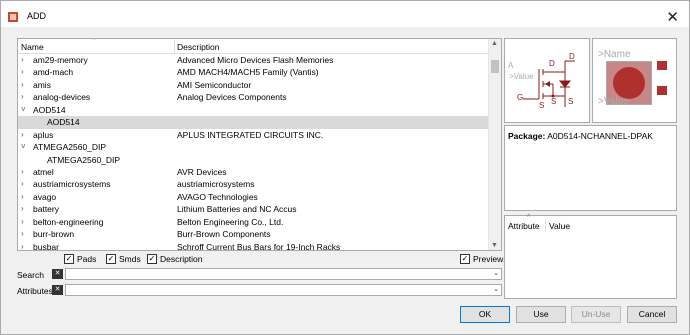 The height and width of the screenshot is (335, 690). Describe the element at coordinates (520, 97) in the screenshot. I see `symbol-pin-g: G` at that location.